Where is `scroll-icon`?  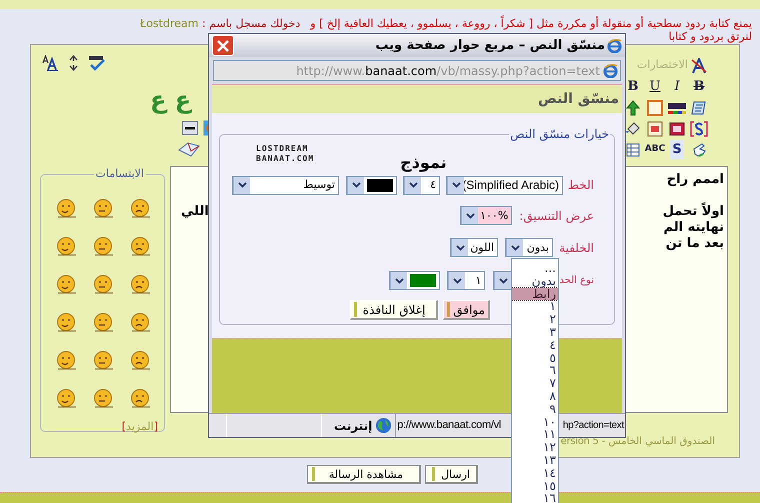 scroll-icon is located at coordinates (699, 108).